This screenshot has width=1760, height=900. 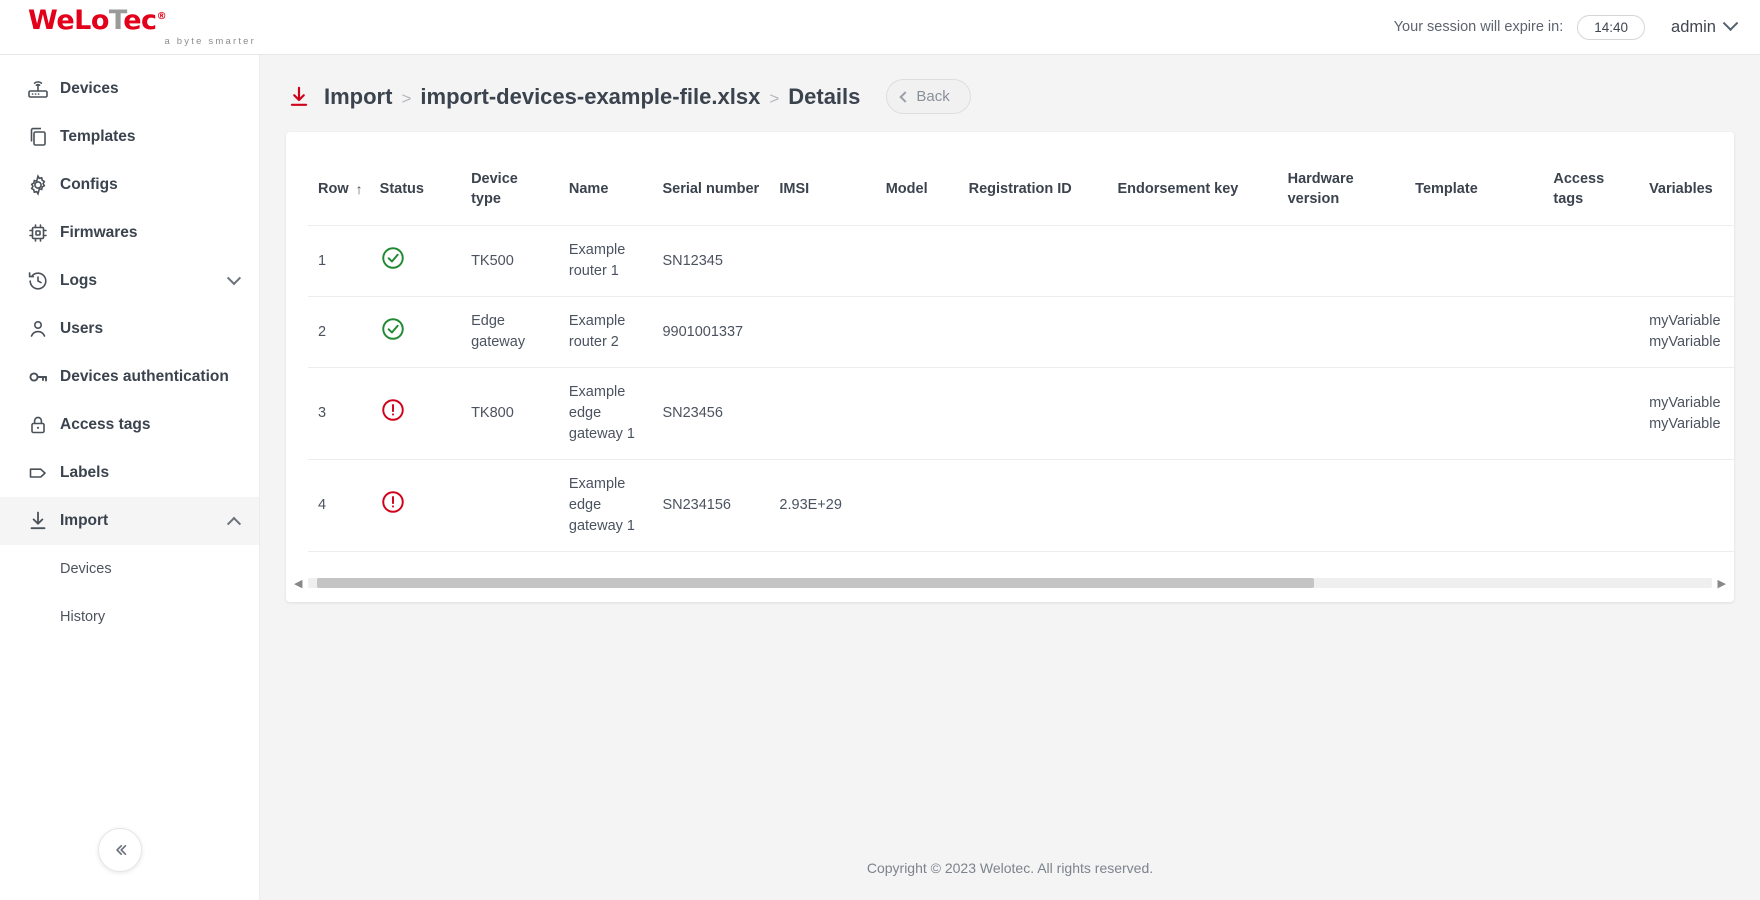 I want to click on breadcrumb-file: import-devices-example-file.xlsx, so click(x=590, y=97).